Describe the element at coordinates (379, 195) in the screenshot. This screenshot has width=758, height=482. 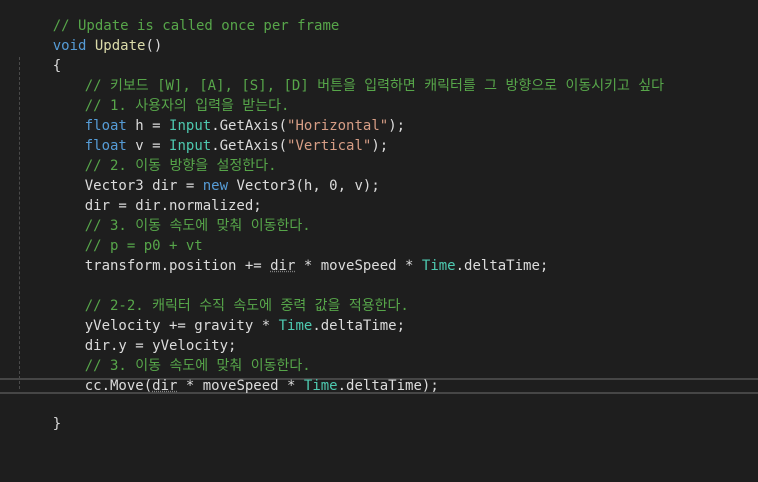
I see `code-line-10: dir = dir.normalized;` at that location.